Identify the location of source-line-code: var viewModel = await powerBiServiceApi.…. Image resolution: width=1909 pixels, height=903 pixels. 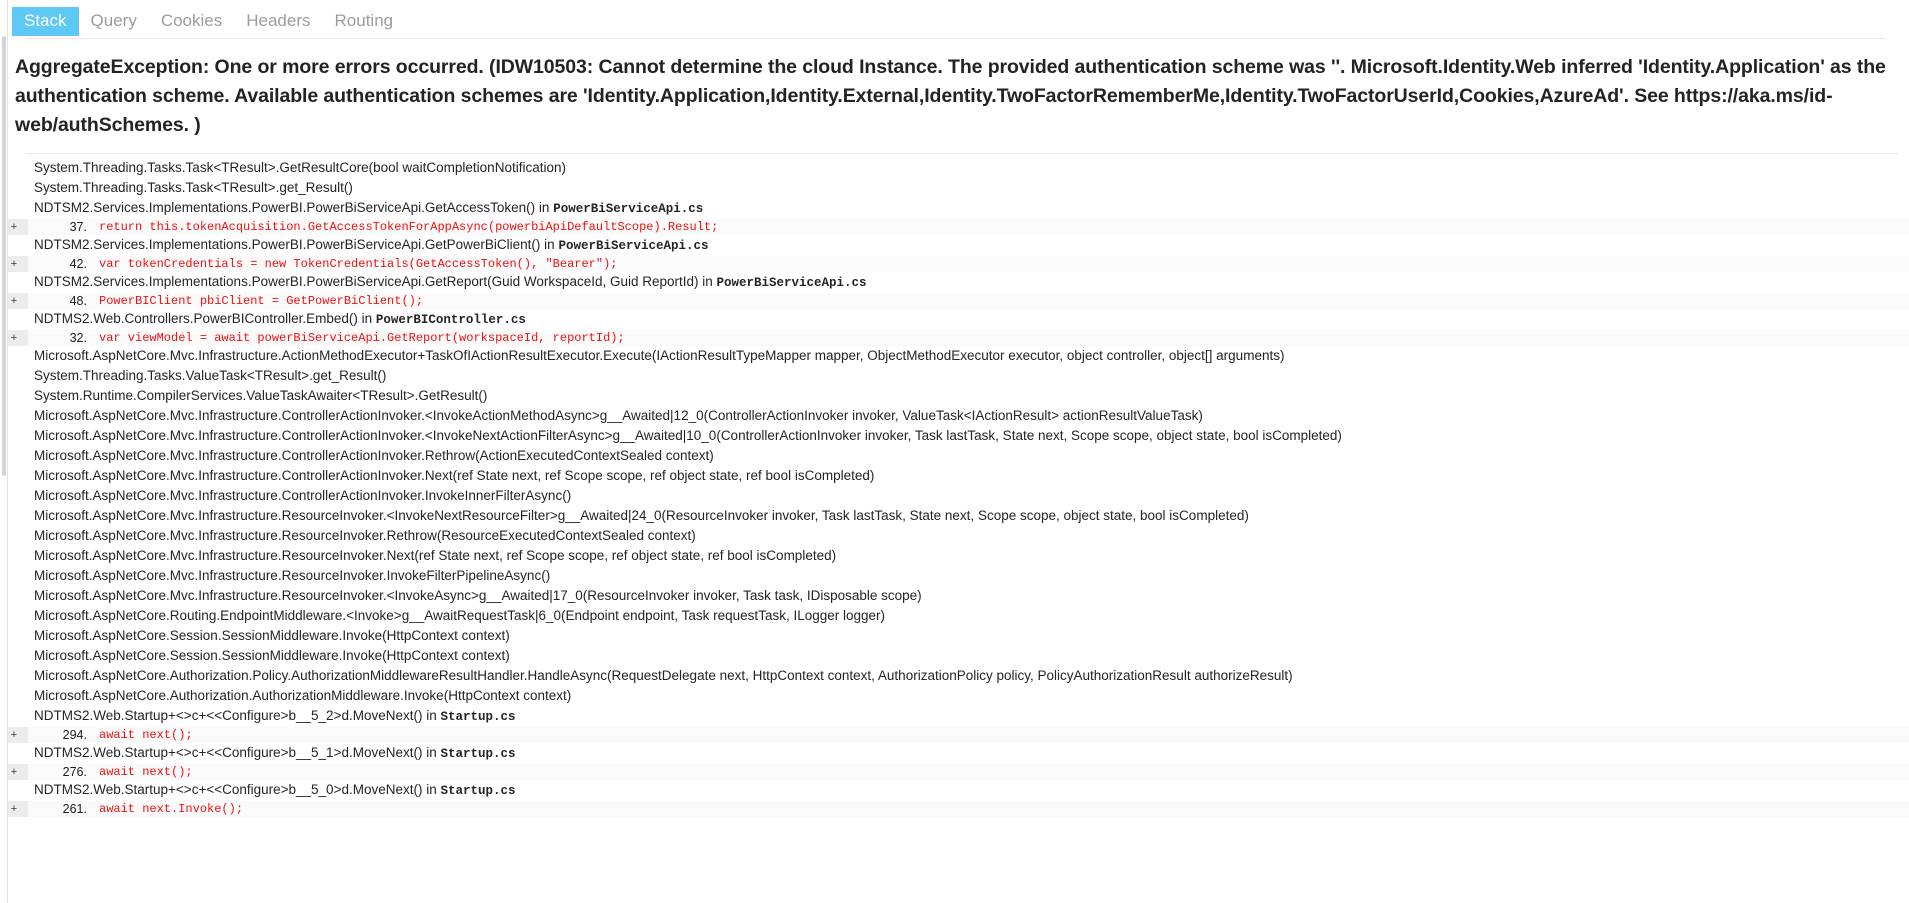
(1001, 338).